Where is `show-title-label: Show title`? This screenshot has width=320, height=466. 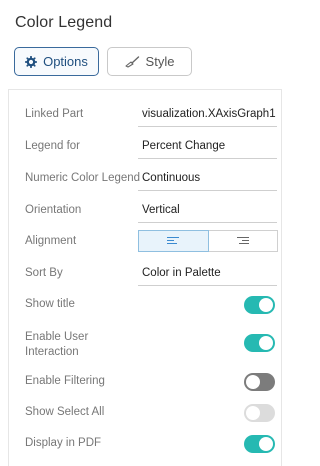
show-title-label: Show title is located at coordinates (50, 304).